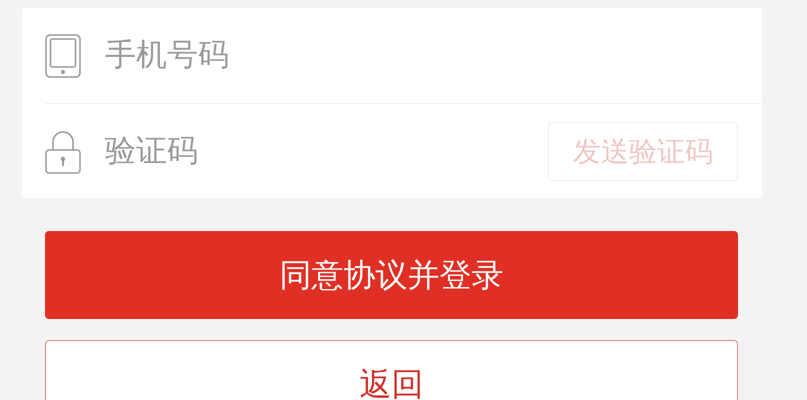 The image size is (807, 400). What do you see at coordinates (325, 151) in the screenshot?
I see `verification-code-field: 验证码` at bounding box center [325, 151].